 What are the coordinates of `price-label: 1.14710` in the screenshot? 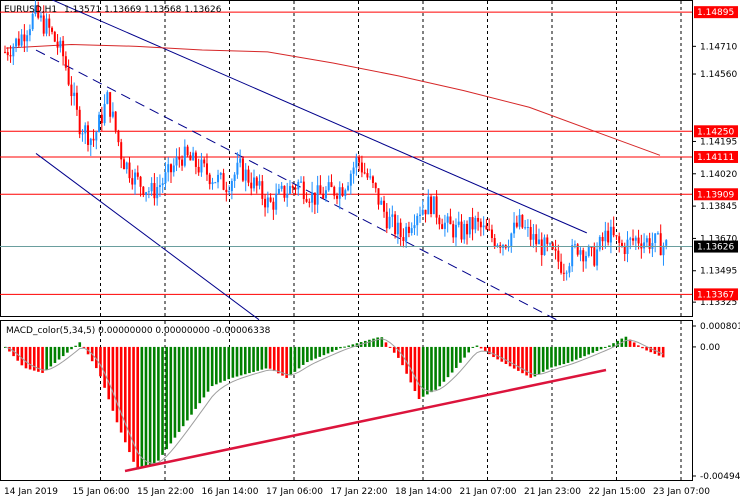 It's located at (718, 47).